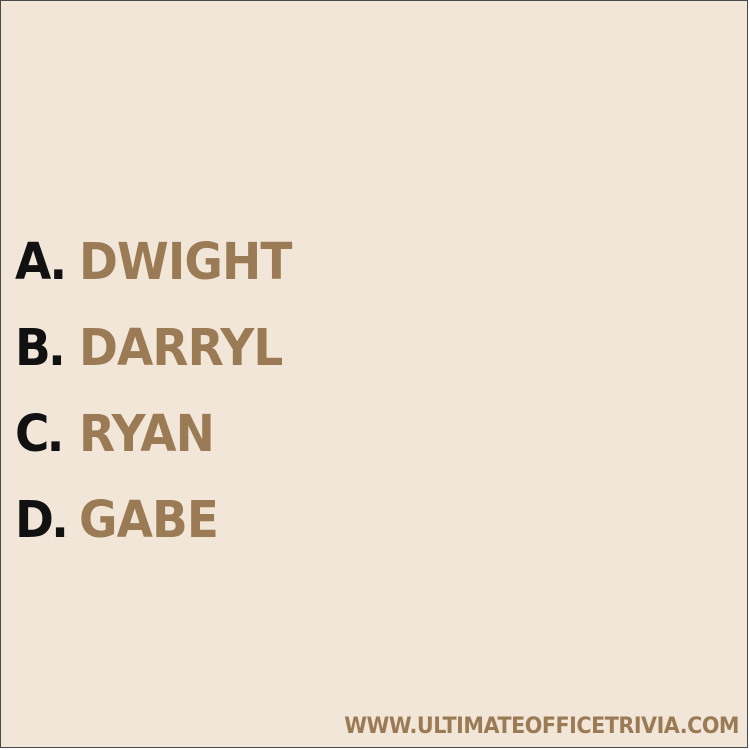 The width and height of the screenshot is (750, 750). What do you see at coordinates (40, 348) in the screenshot?
I see `option-letter: B.` at bounding box center [40, 348].